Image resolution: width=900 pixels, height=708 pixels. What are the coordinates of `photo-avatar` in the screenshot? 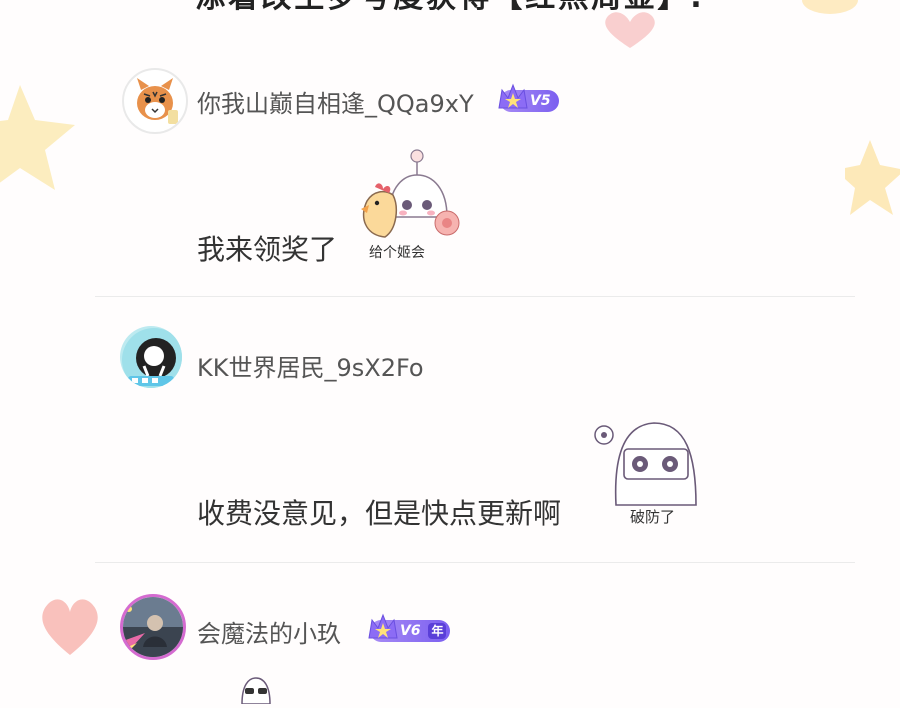 It's located at (153, 627).